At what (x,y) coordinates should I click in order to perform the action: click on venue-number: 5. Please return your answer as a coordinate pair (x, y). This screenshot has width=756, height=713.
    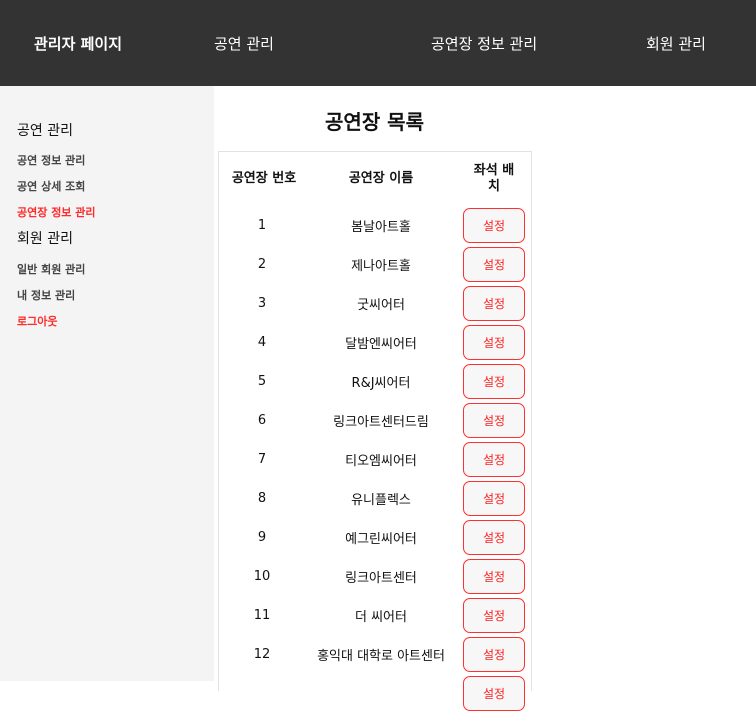
    Looking at the image, I should click on (262, 381).